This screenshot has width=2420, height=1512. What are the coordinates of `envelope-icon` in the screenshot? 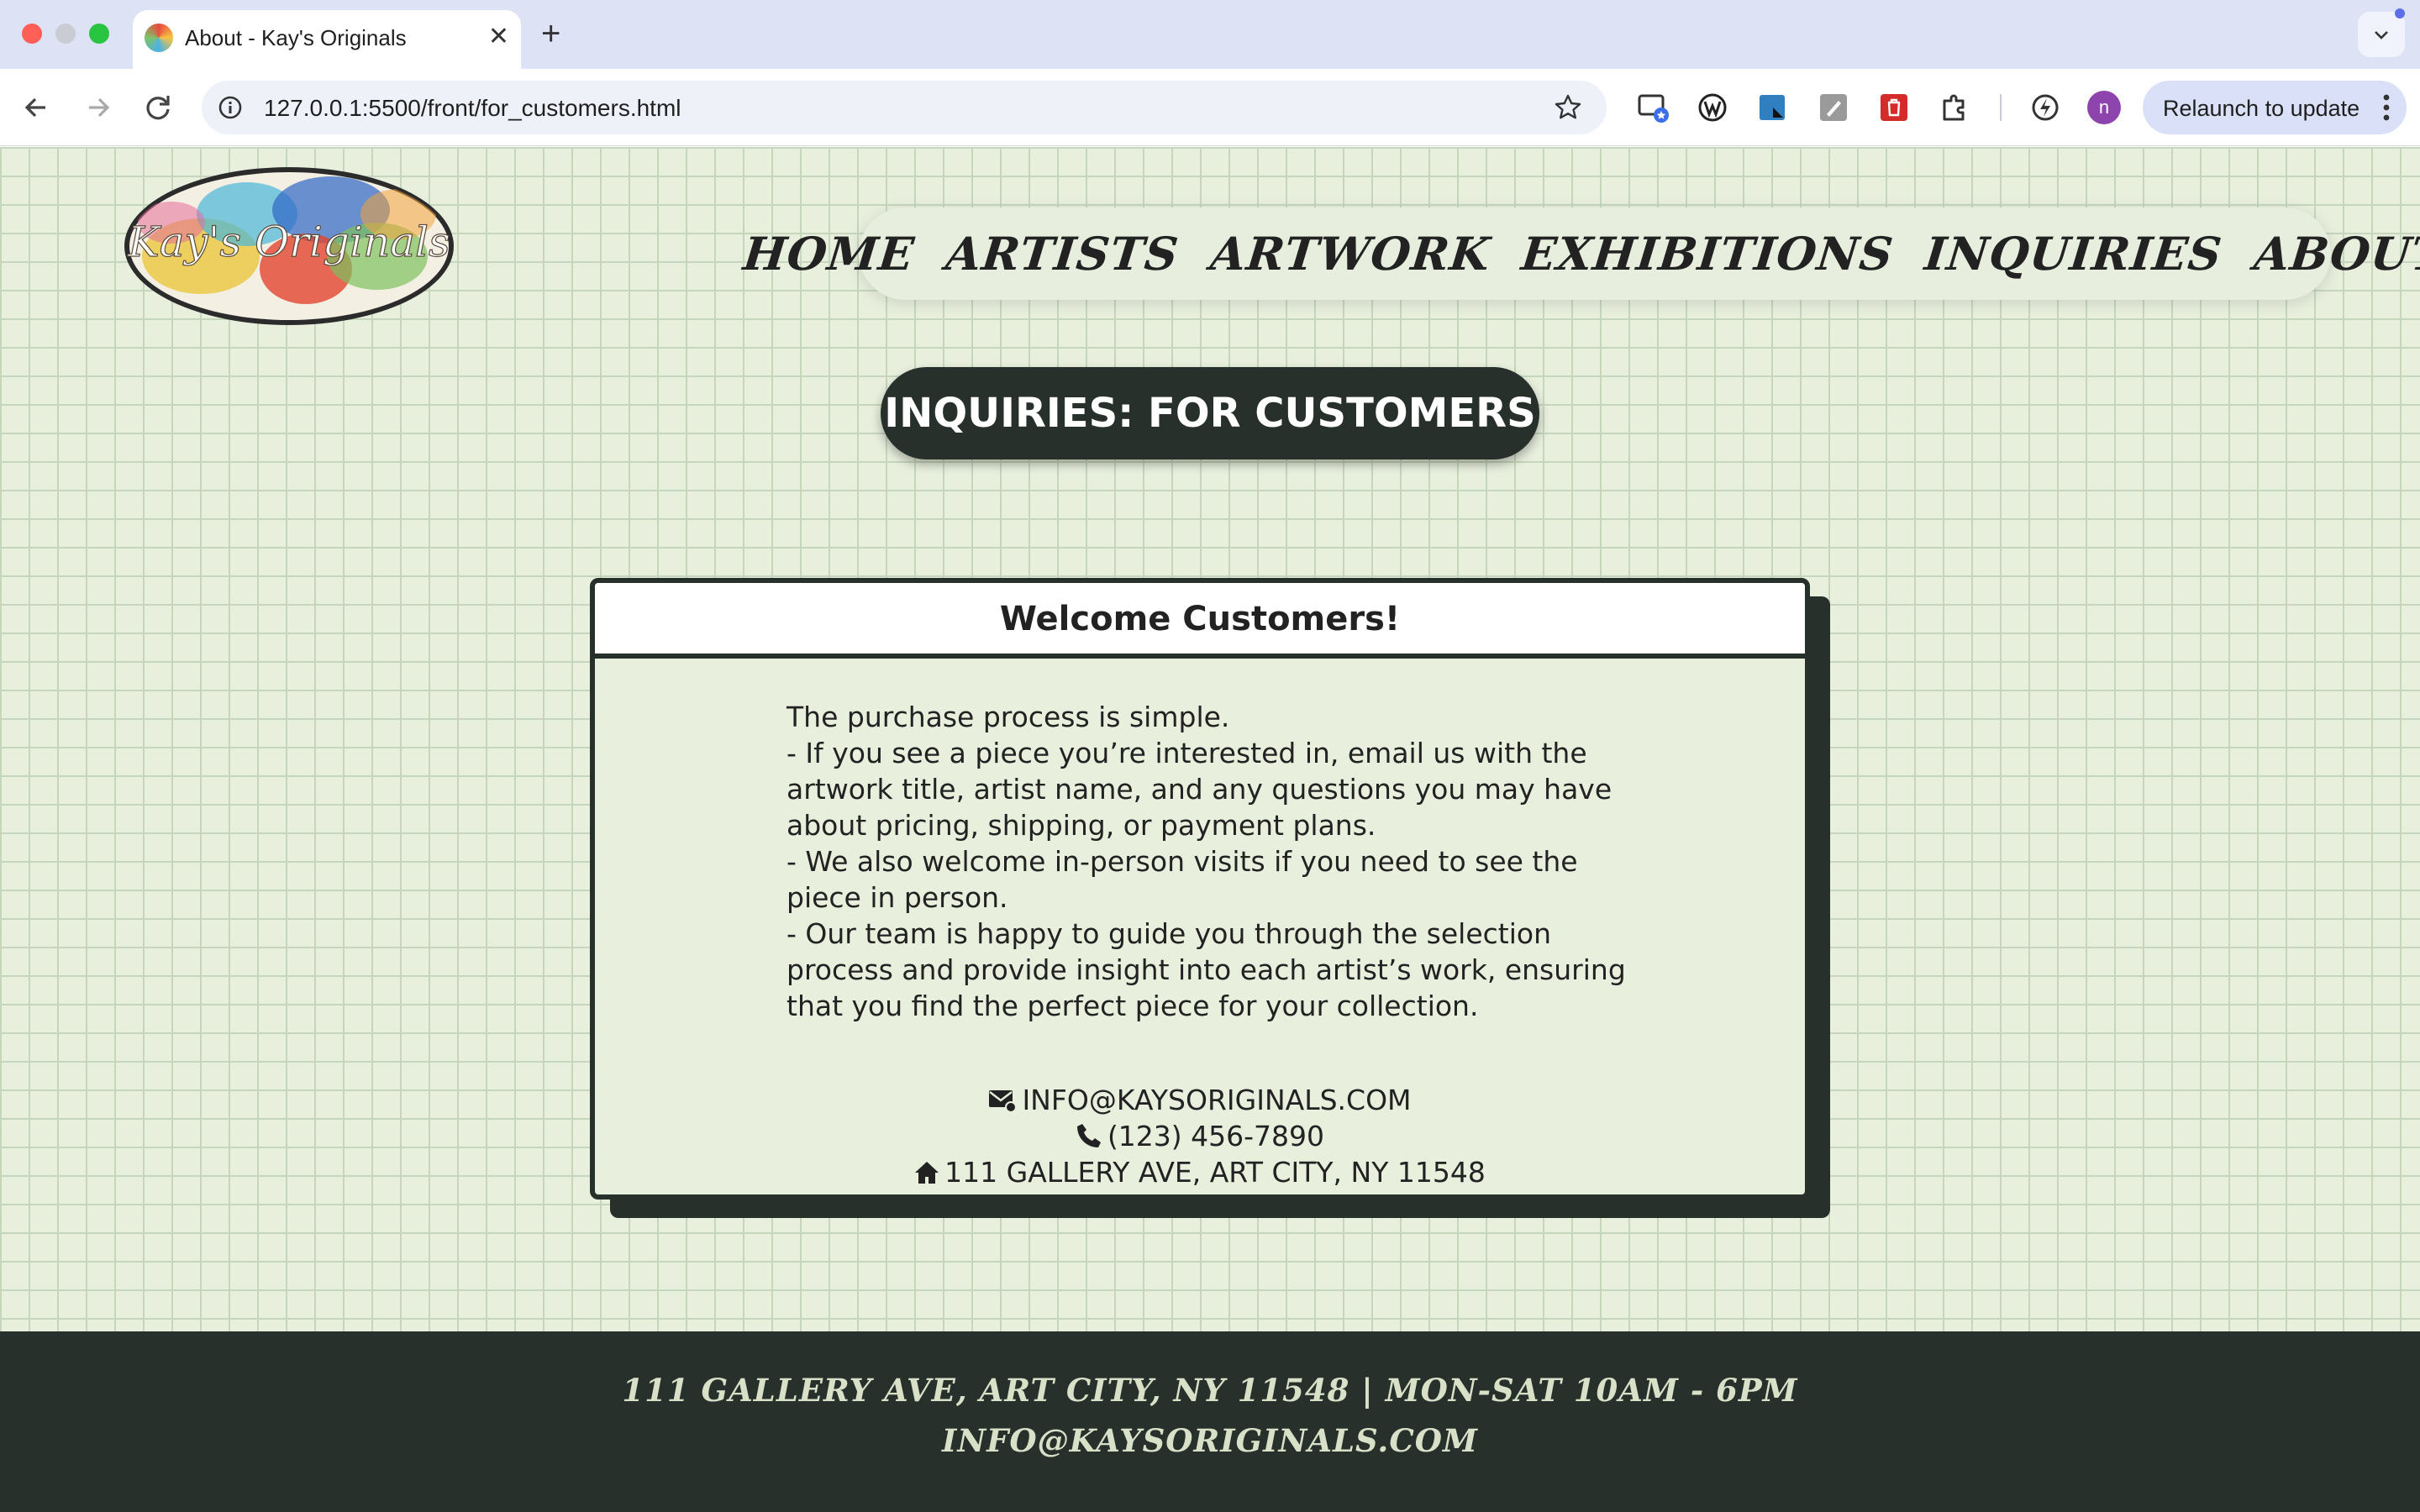 It's located at (1003, 1101).